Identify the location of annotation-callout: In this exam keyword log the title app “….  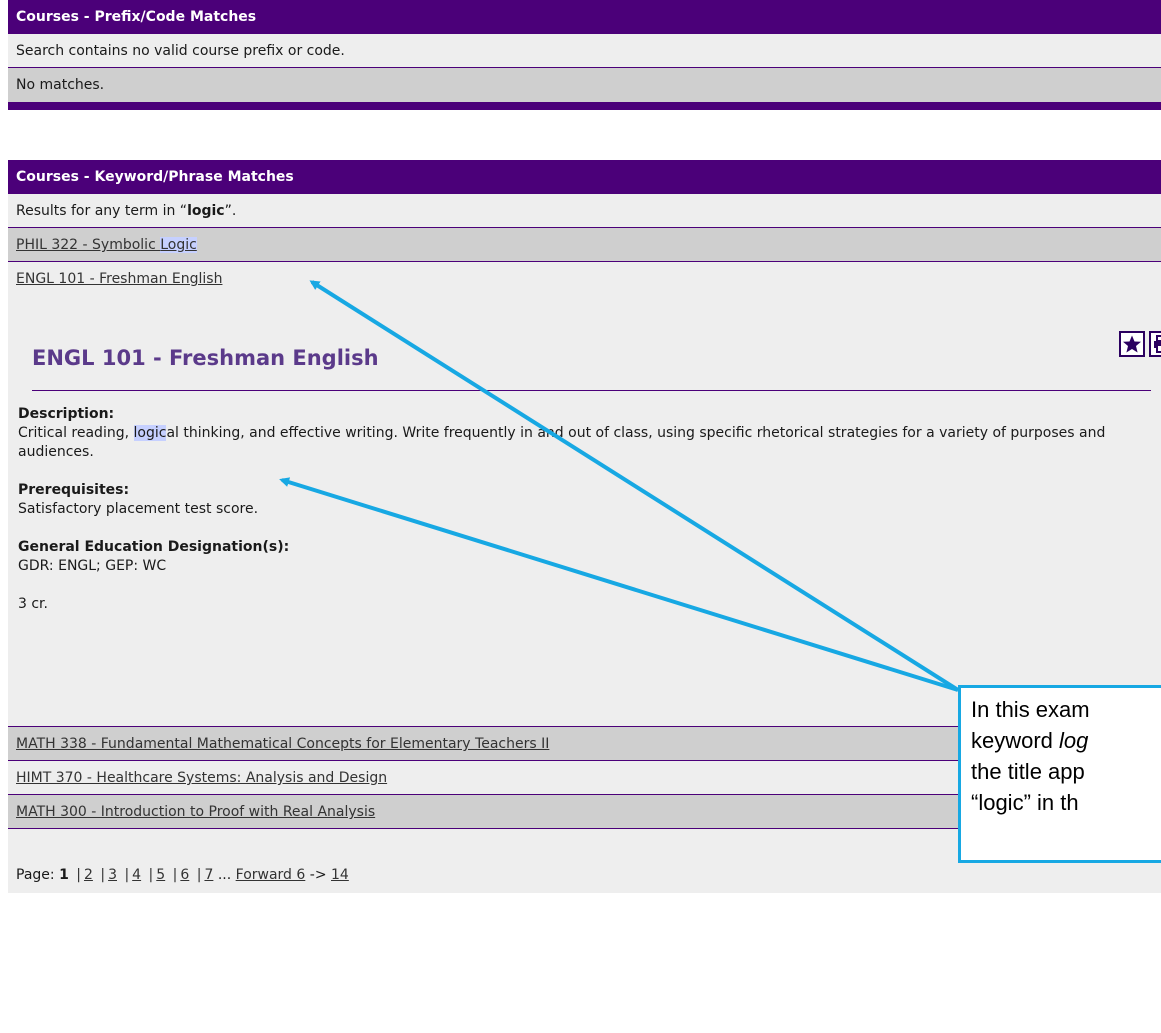
(1059, 774).